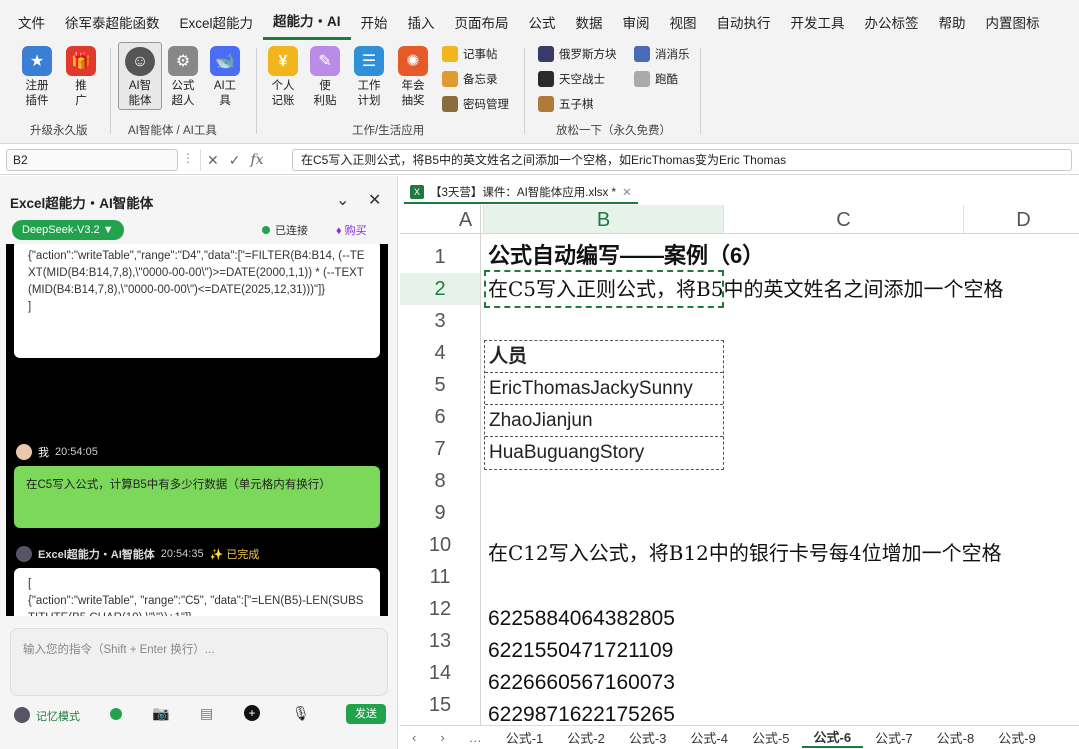  I want to click on cell-b10: 在C12写入公式，将B12中的银行卡号每4位增加一个空格, so click(745, 553).